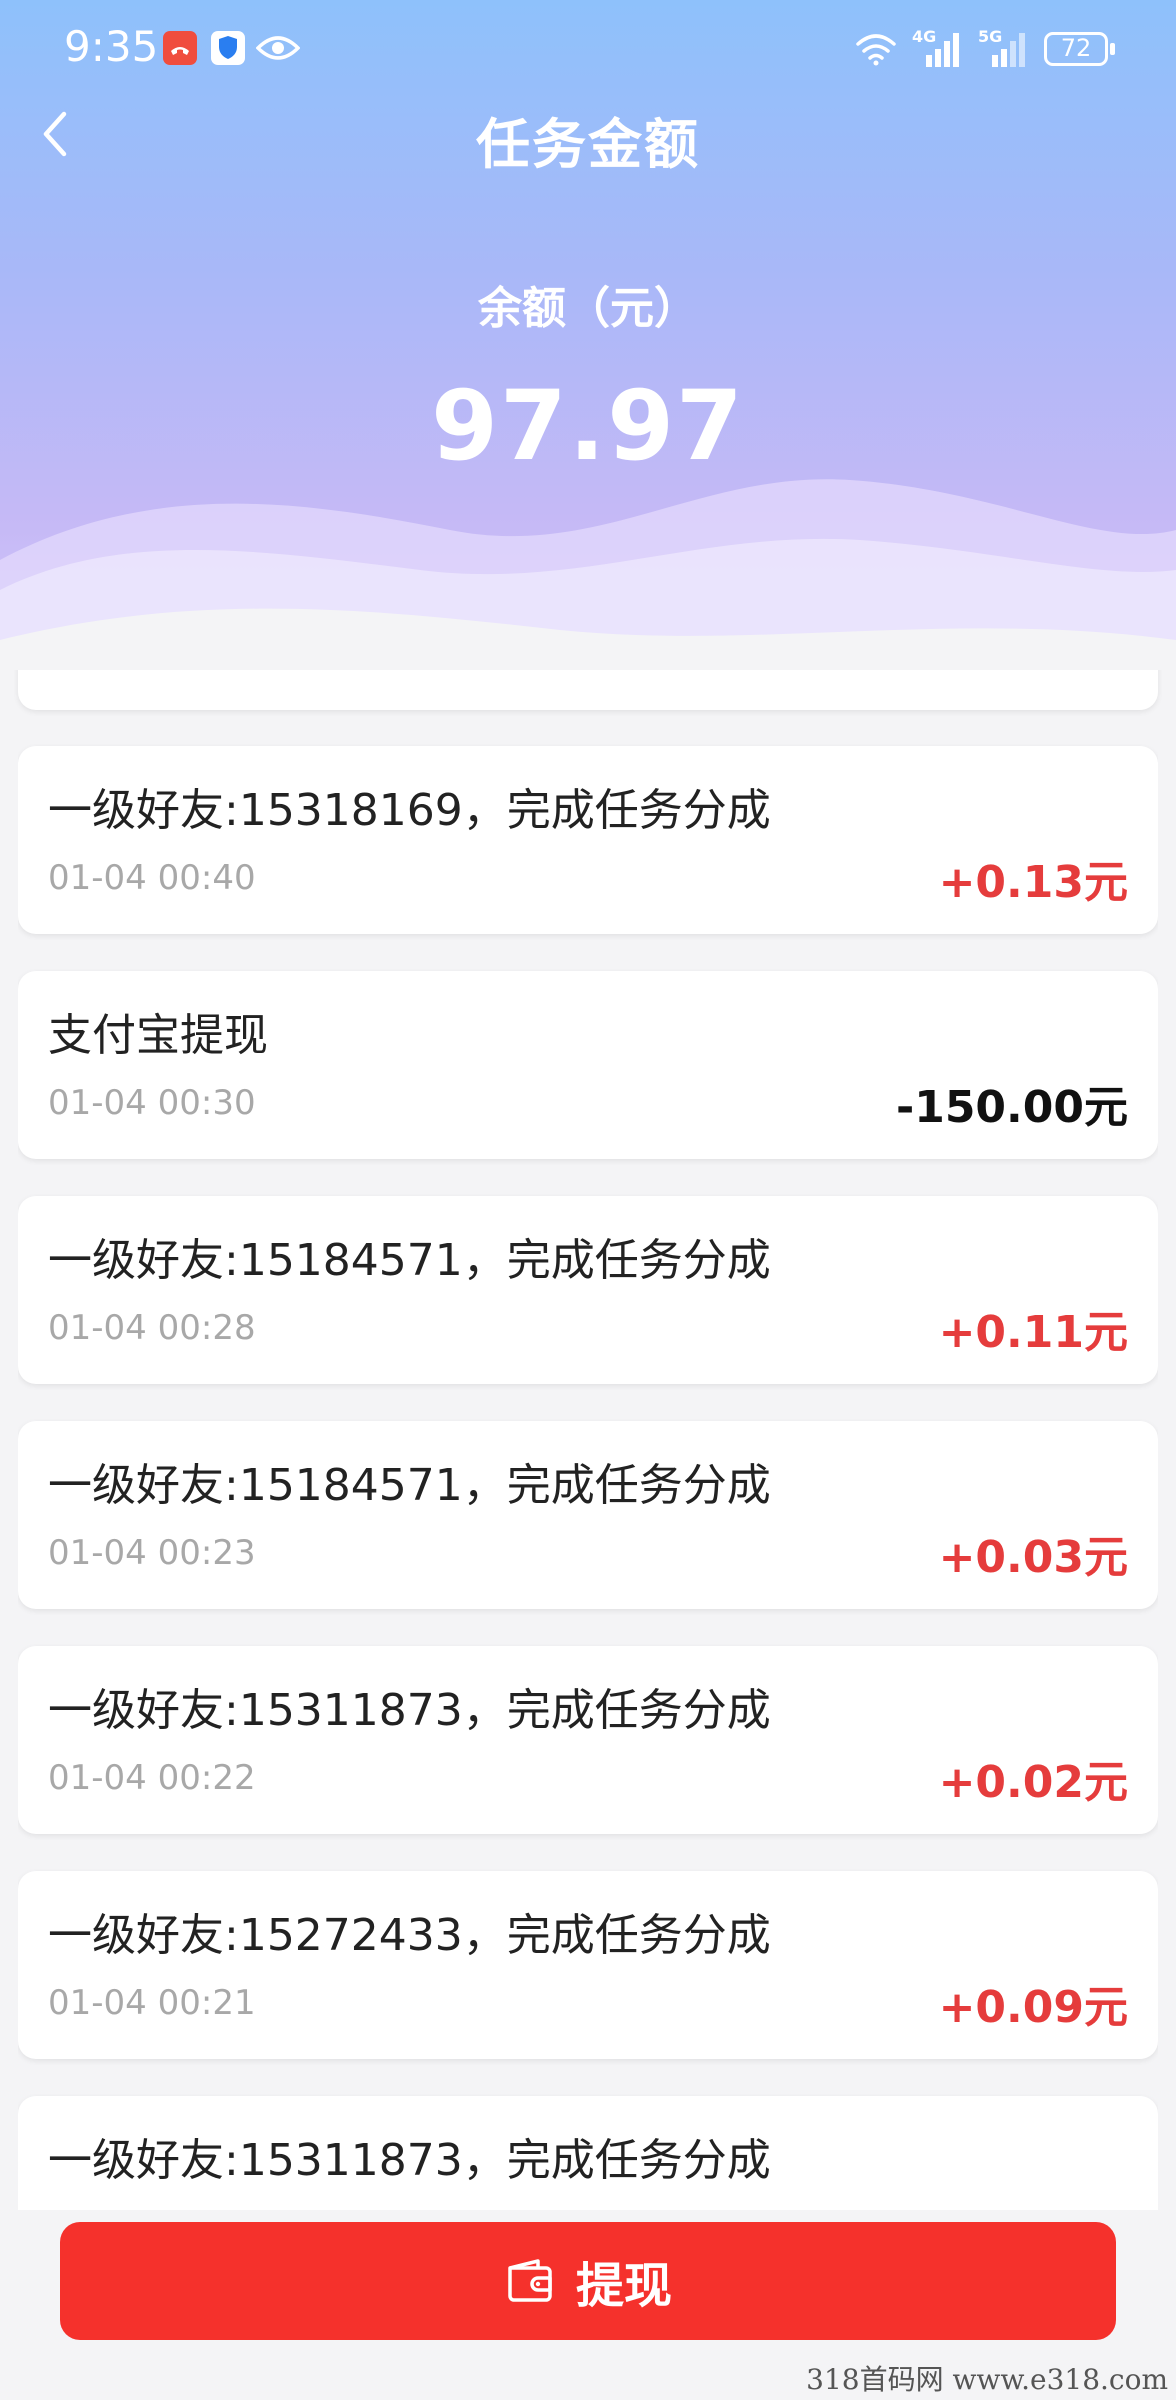 The width and height of the screenshot is (1176, 2400). What do you see at coordinates (409, 1935) in the screenshot?
I see `transaction-desc: 一级好友:15272433，完成任务分成` at bounding box center [409, 1935].